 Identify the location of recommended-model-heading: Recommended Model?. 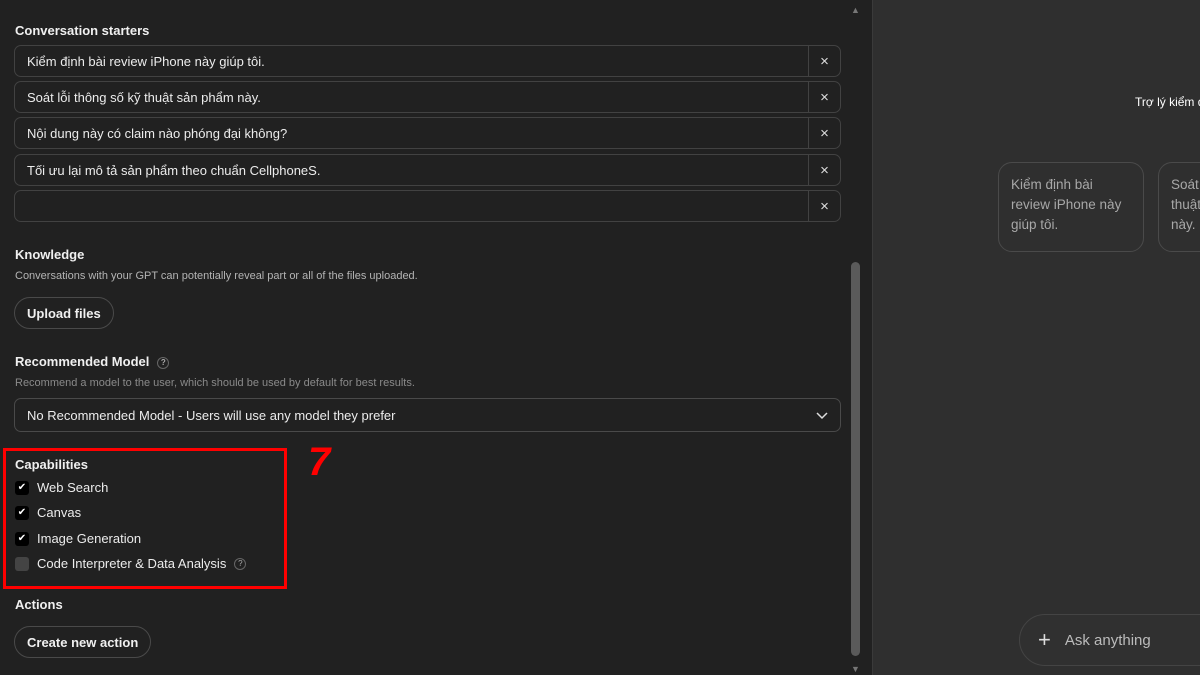
(92, 361).